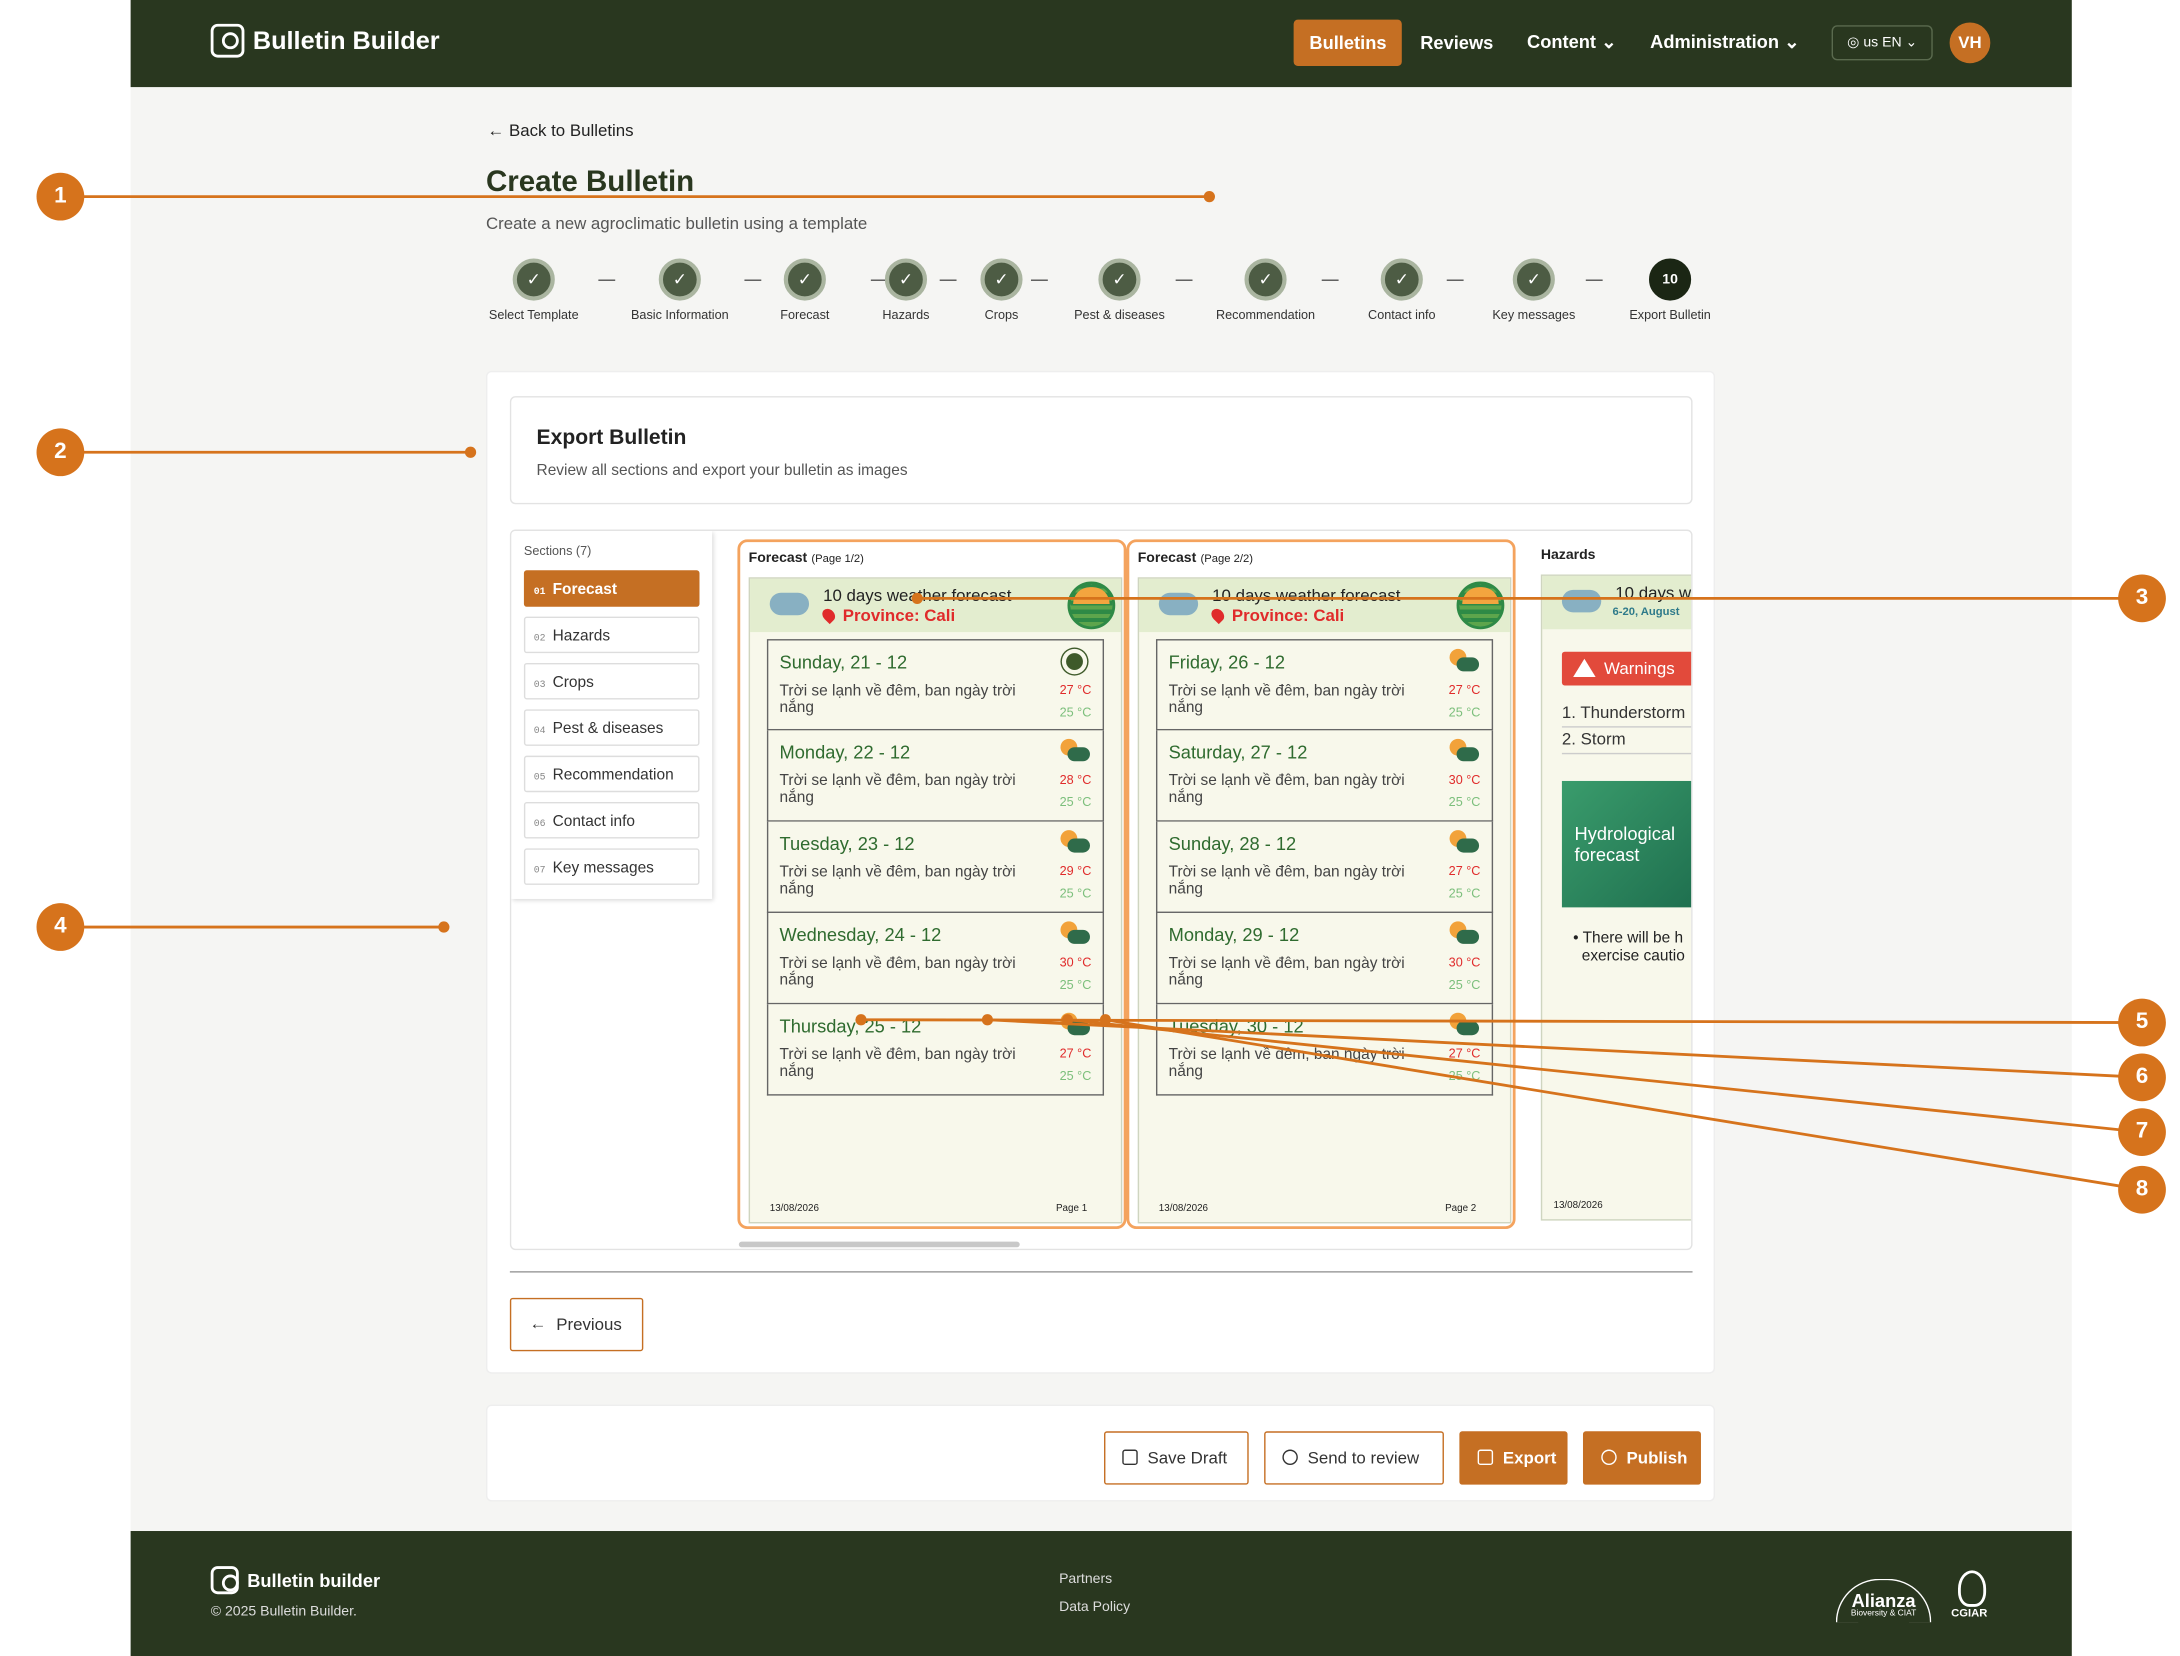  What do you see at coordinates (845, 752) in the screenshot?
I see `day-date: Monday, 22 - 12` at bounding box center [845, 752].